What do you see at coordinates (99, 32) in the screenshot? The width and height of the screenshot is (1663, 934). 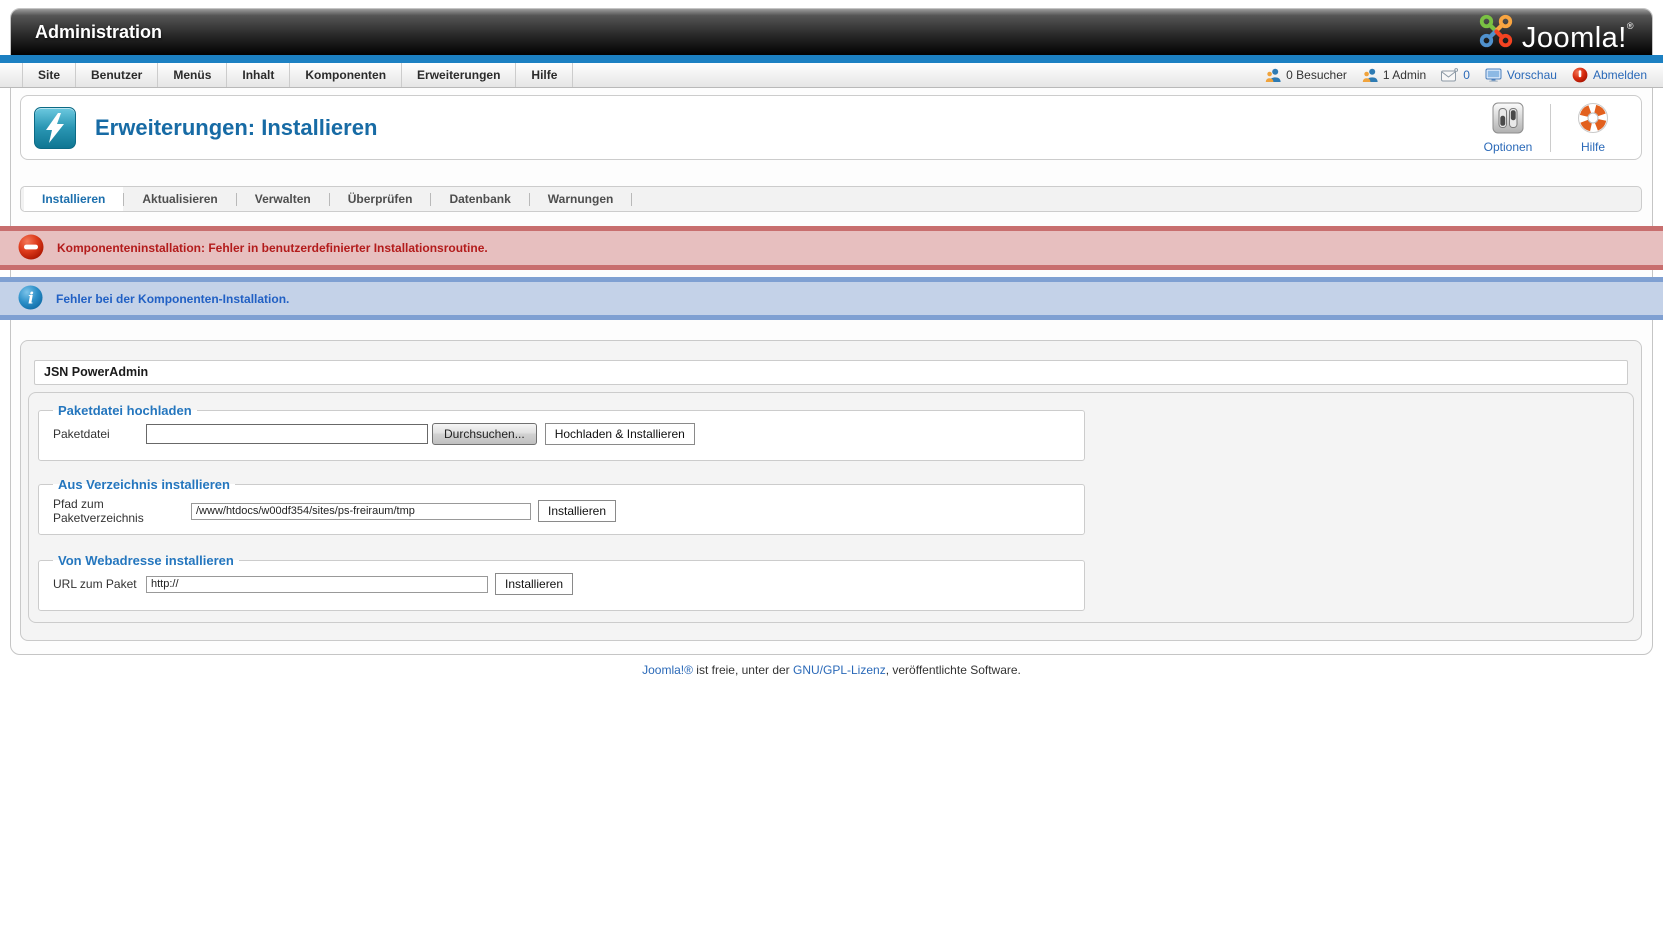 I see `app-title: Administration` at bounding box center [99, 32].